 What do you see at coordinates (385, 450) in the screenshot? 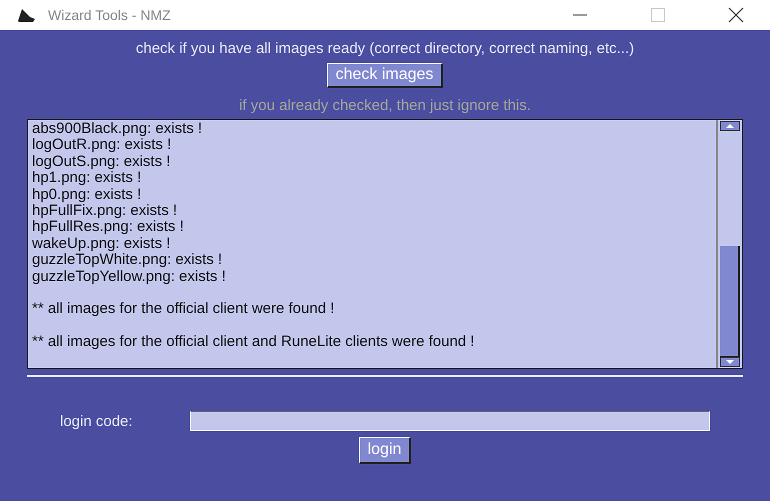
I see `login-button: login` at bounding box center [385, 450].